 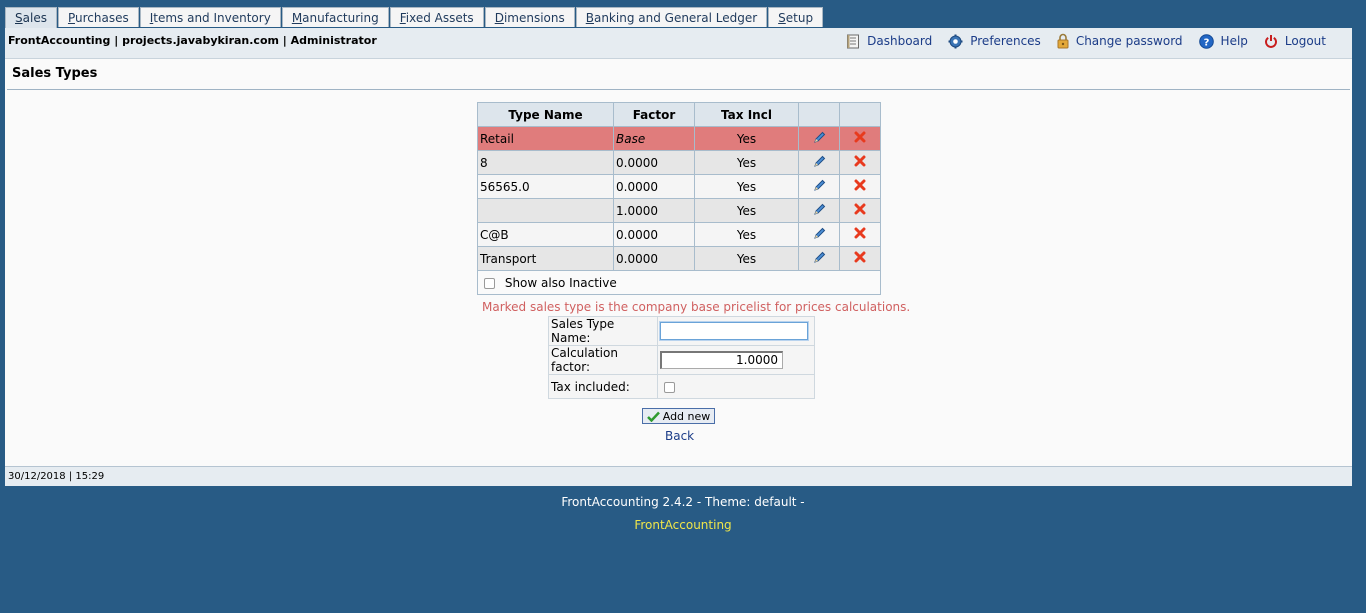 I want to click on tax-included-label: Tax included:, so click(x=603, y=386).